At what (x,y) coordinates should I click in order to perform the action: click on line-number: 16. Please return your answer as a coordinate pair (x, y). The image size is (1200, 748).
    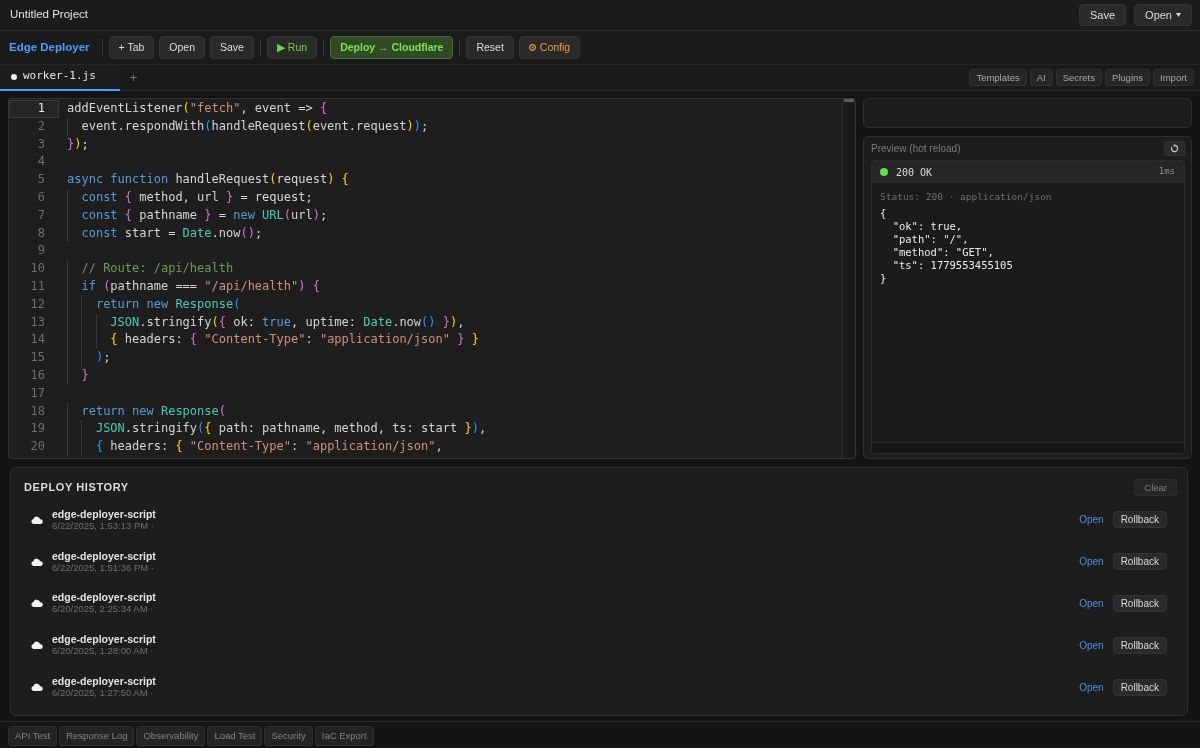
    Looking at the image, I should click on (37, 375).